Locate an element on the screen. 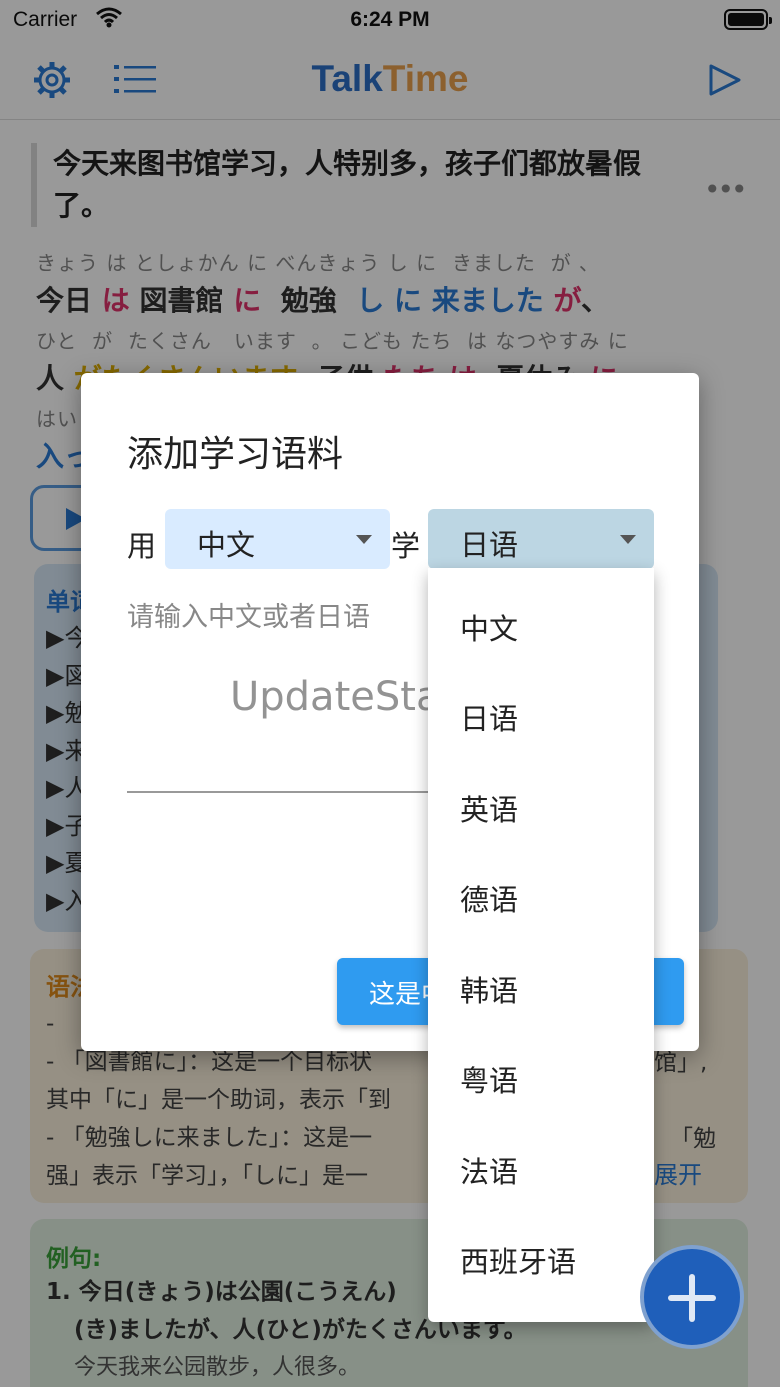  dialog-title: 添加学习语料 is located at coordinates (235, 454).